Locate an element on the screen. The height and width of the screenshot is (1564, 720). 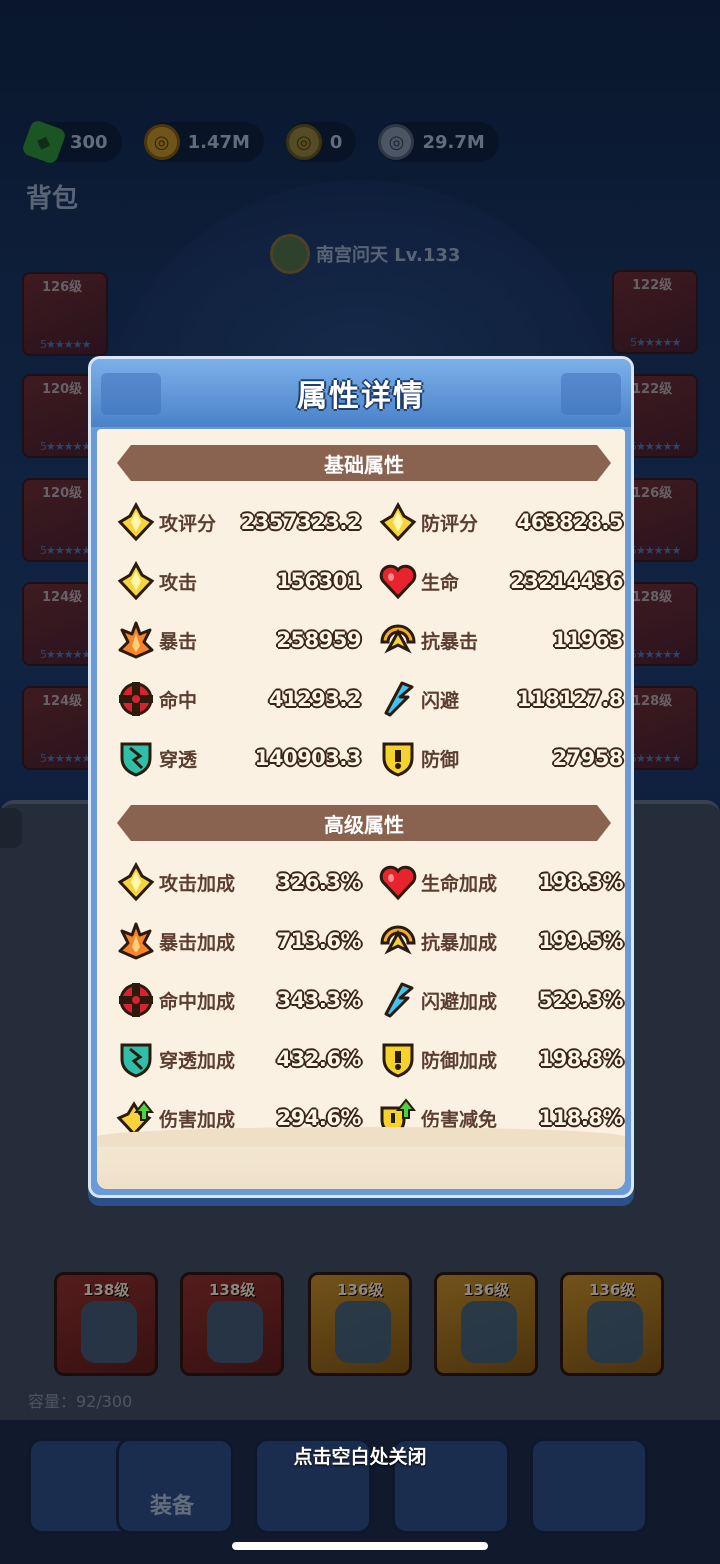
stat-value: 140903.3 is located at coordinates (308, 758).